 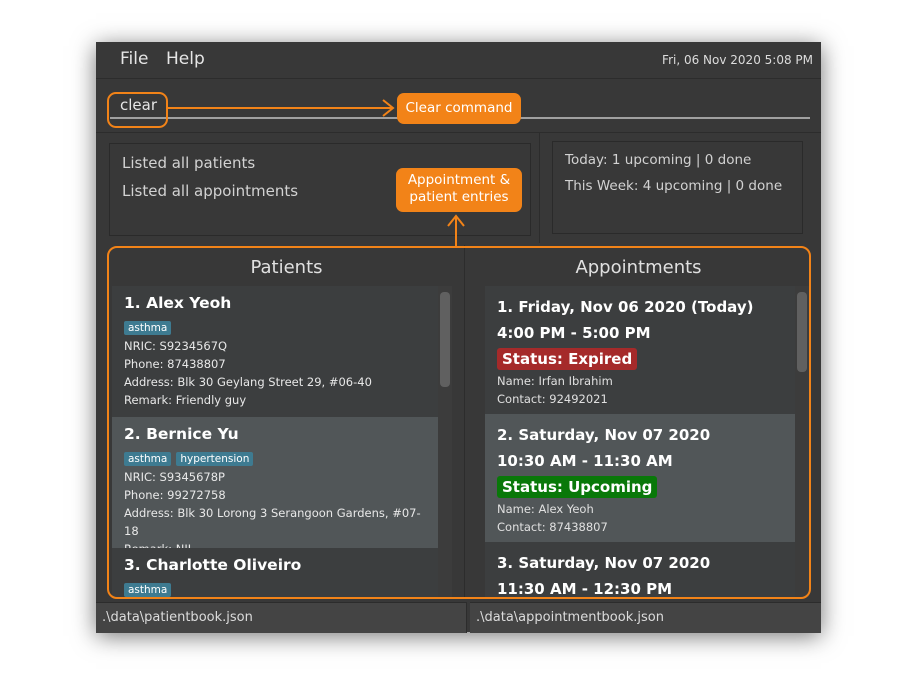 I want to click on appointment-patient-name: Name: Alex Yeoh, so click(x=545, y=509).